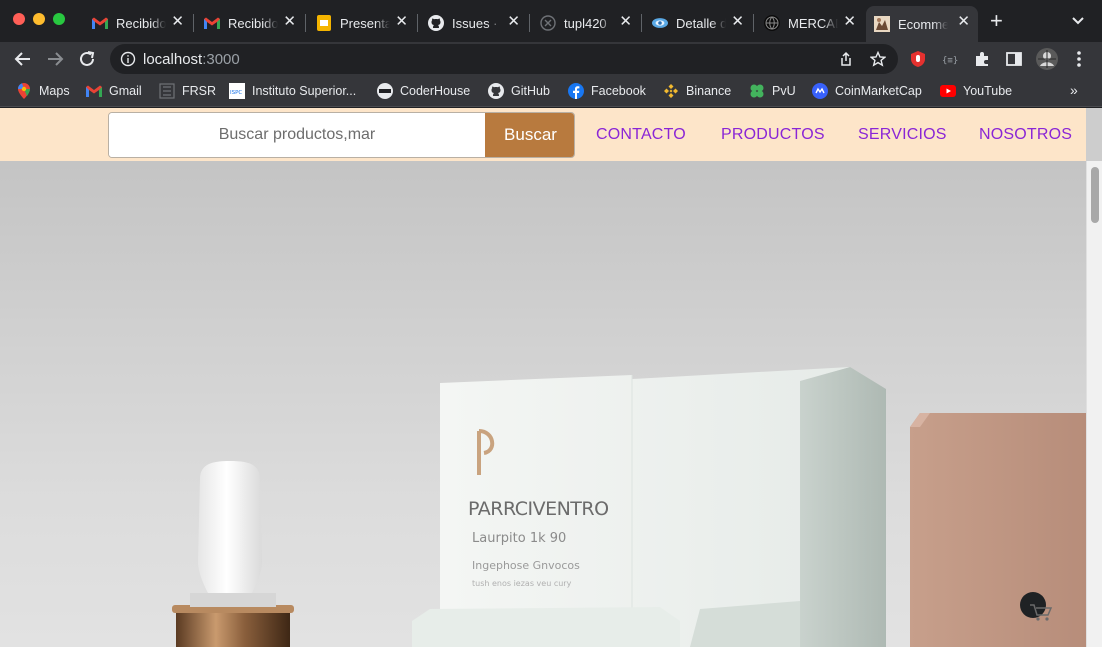 Image resolution: width=1102 pixels, height=647 pixels. What do you see at coordinates (772, 23) in the screenshot?
I see `globe-icon` at bounding box center [772, 23].